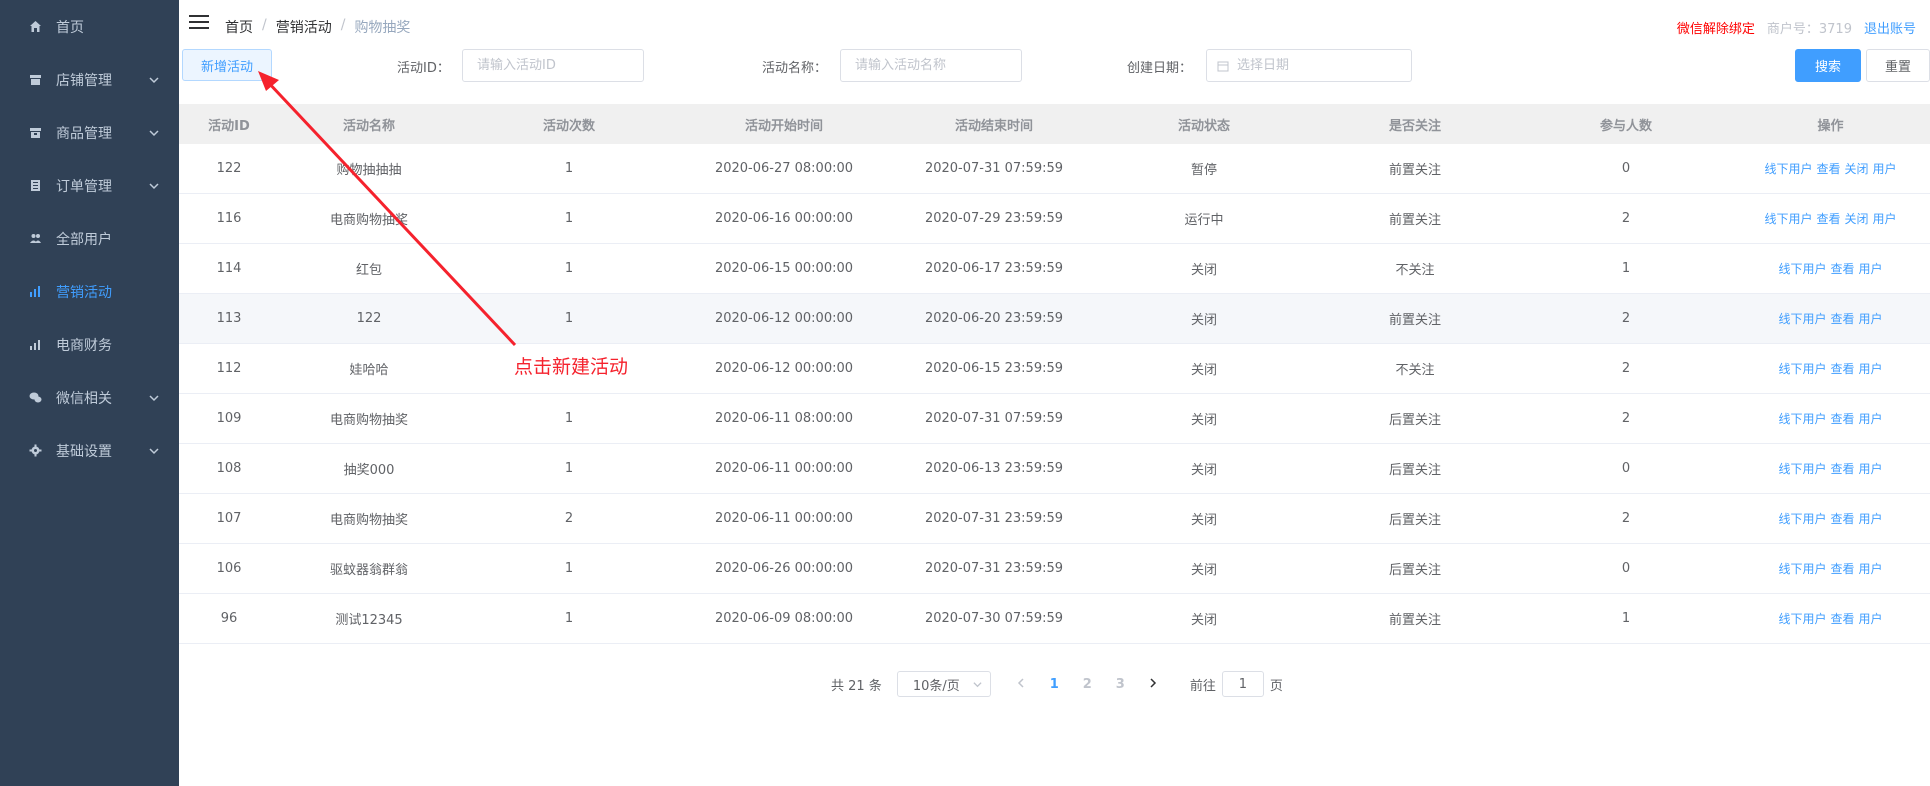  I want to click on sidebar-item-7: 微信相关, so click(89, 397).